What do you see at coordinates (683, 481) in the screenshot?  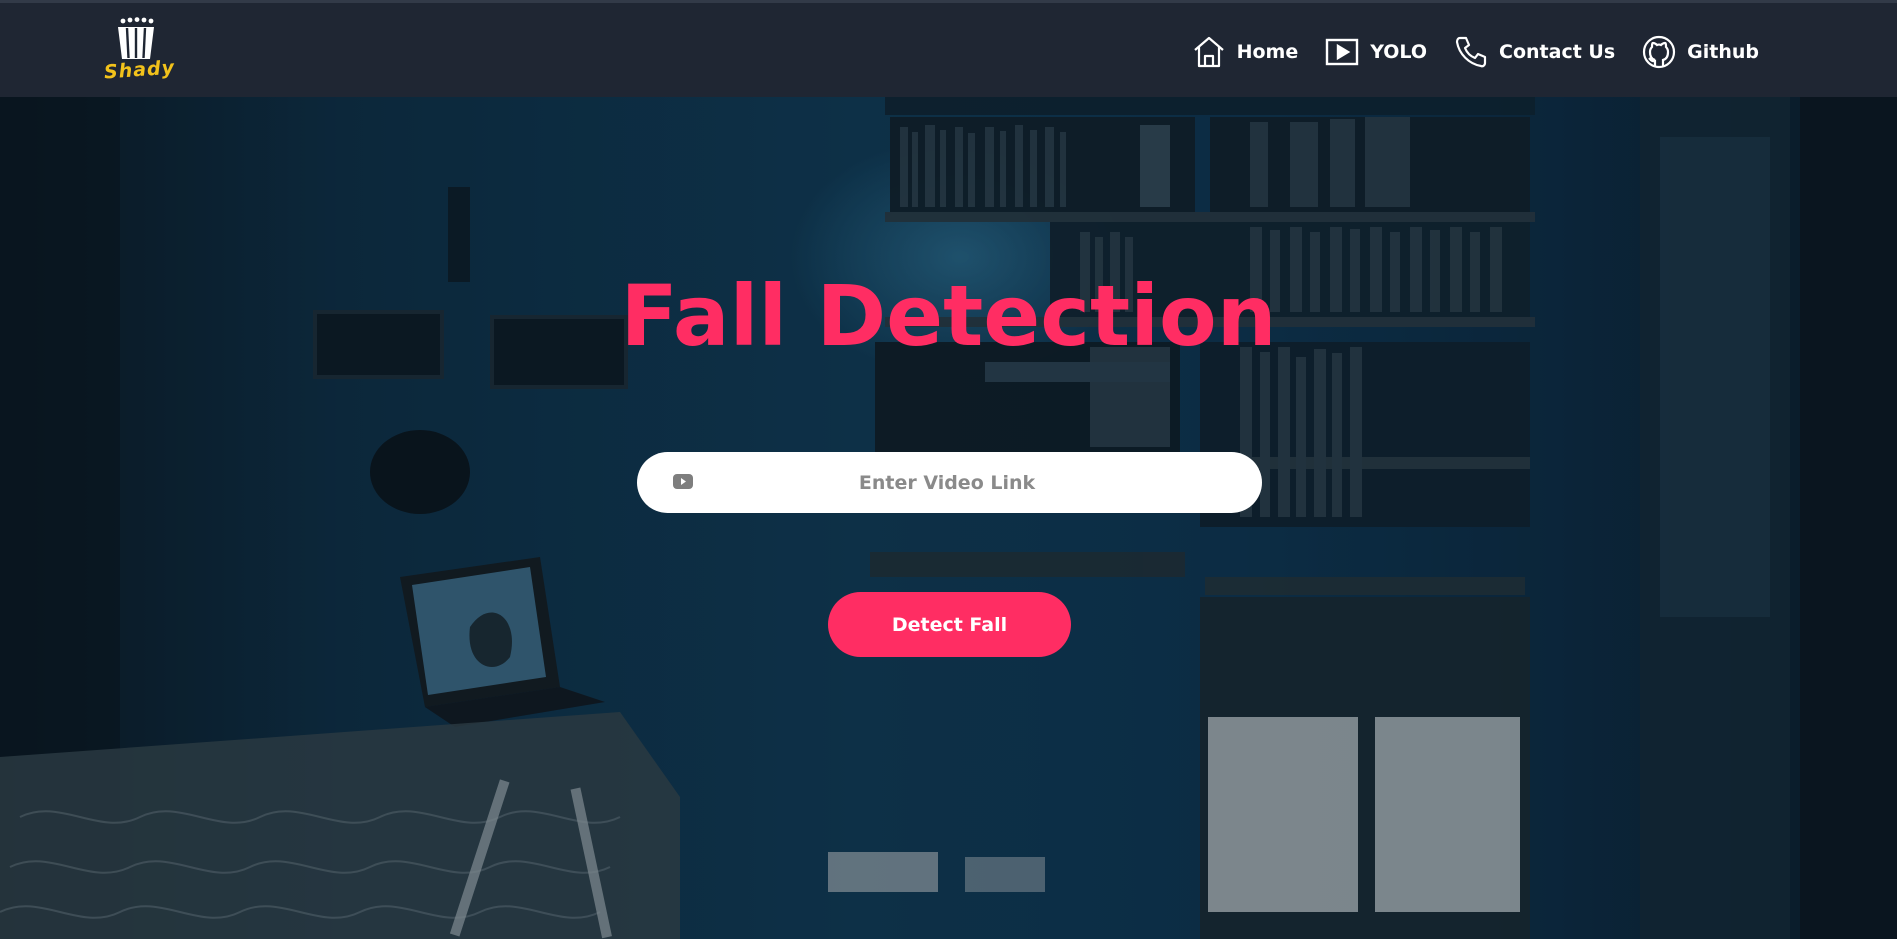 I see `youtube-icon` at bounding box center [683, 481].